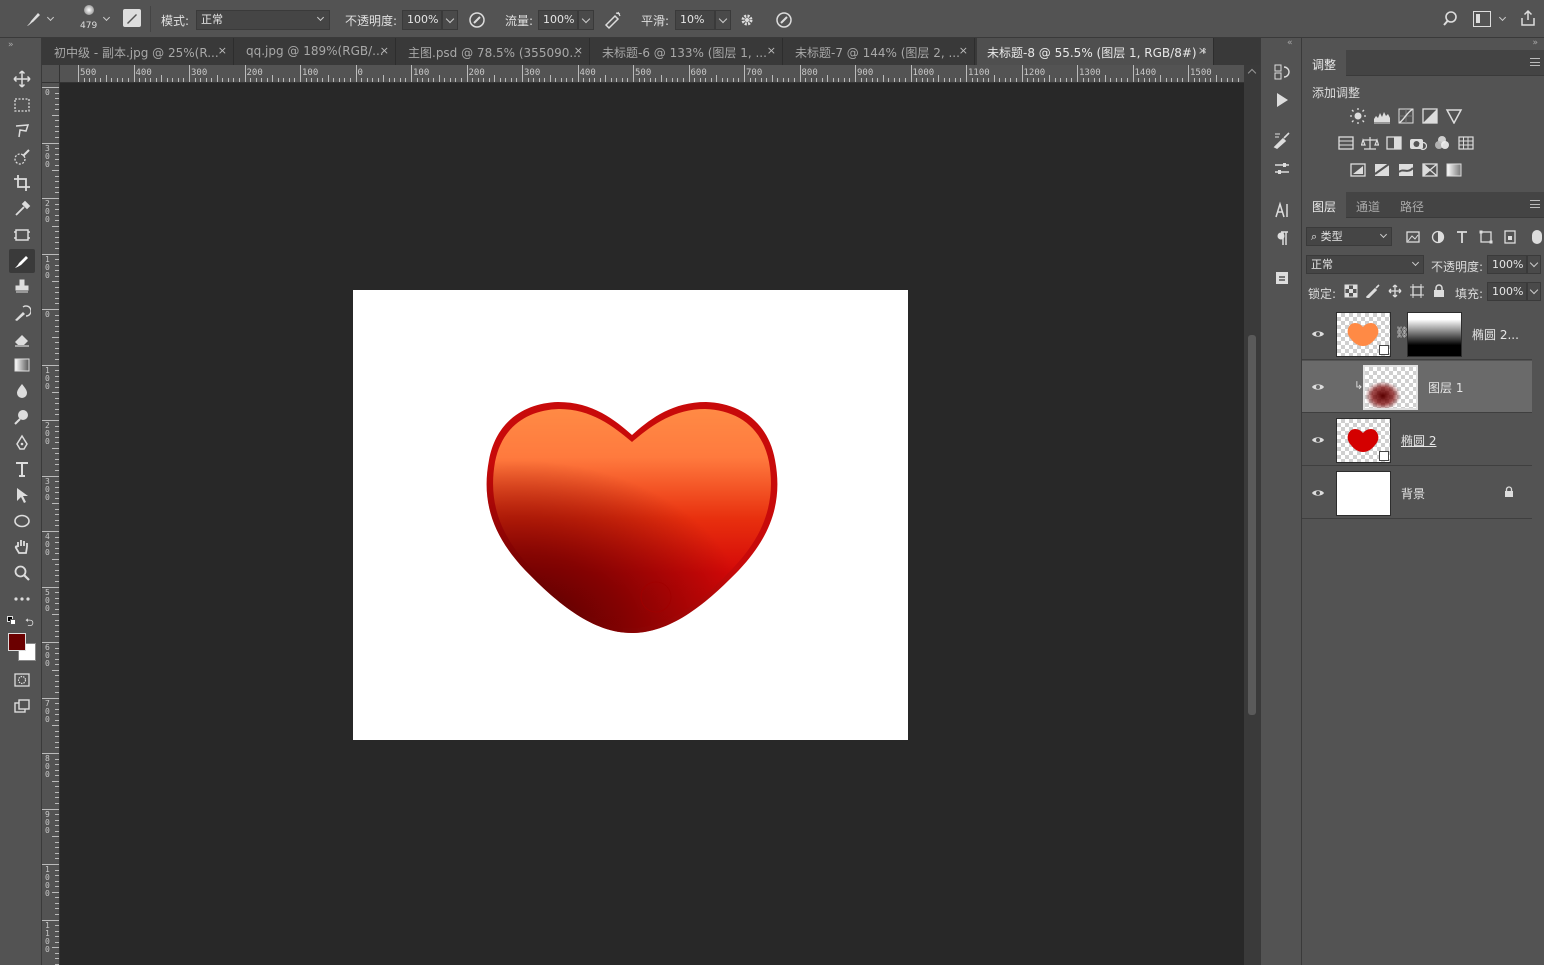 The width and height of the screenshot is (1544, 965). What do you see at coordinates (687, 51) in the screenshot?
I see `tab-document-4: 未标题-6 @ 133% (图层 1, ... ×` at bounding box center [687, 51].